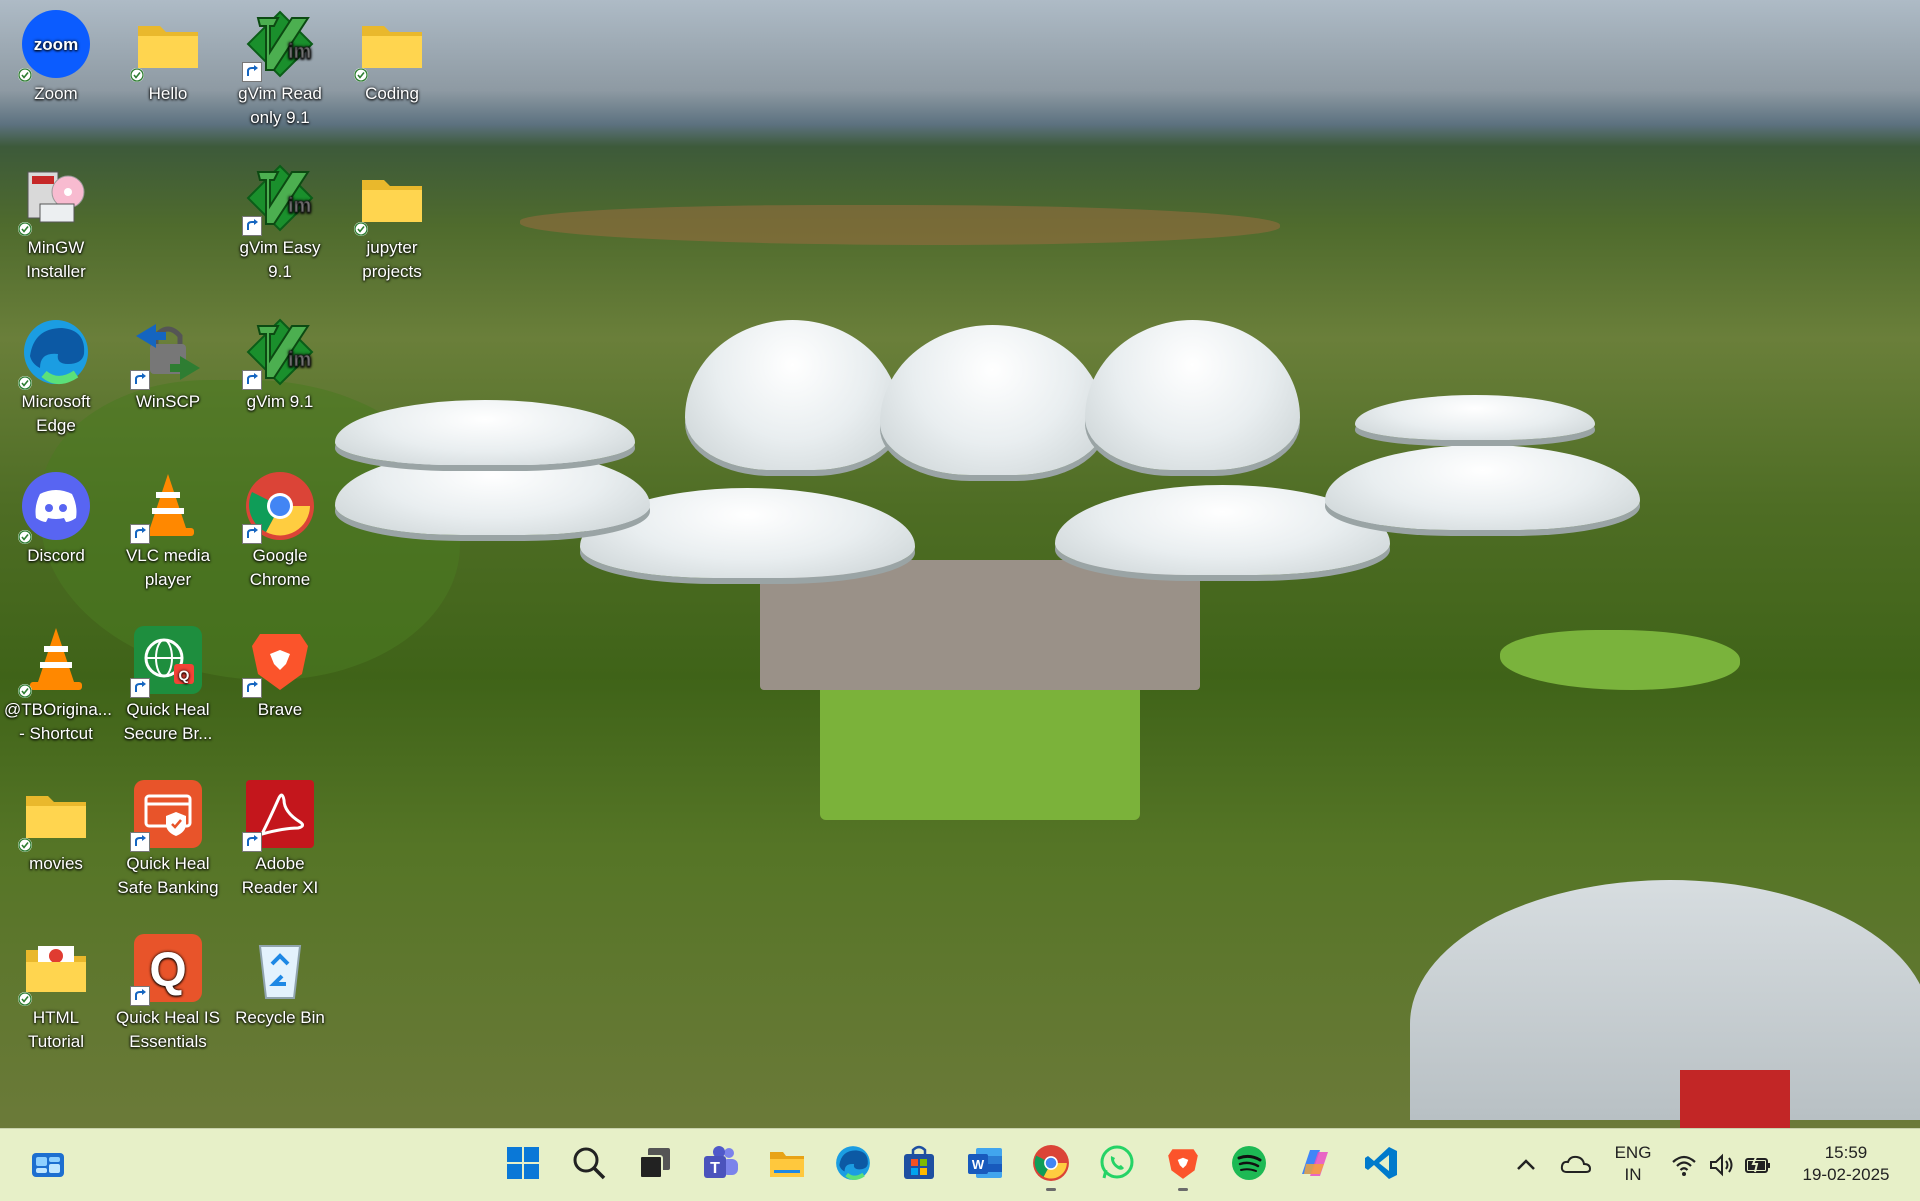 This screenshot has width=1920, height=1201. I want to click on taskbar-chrome-button, so click(1051, 1166).